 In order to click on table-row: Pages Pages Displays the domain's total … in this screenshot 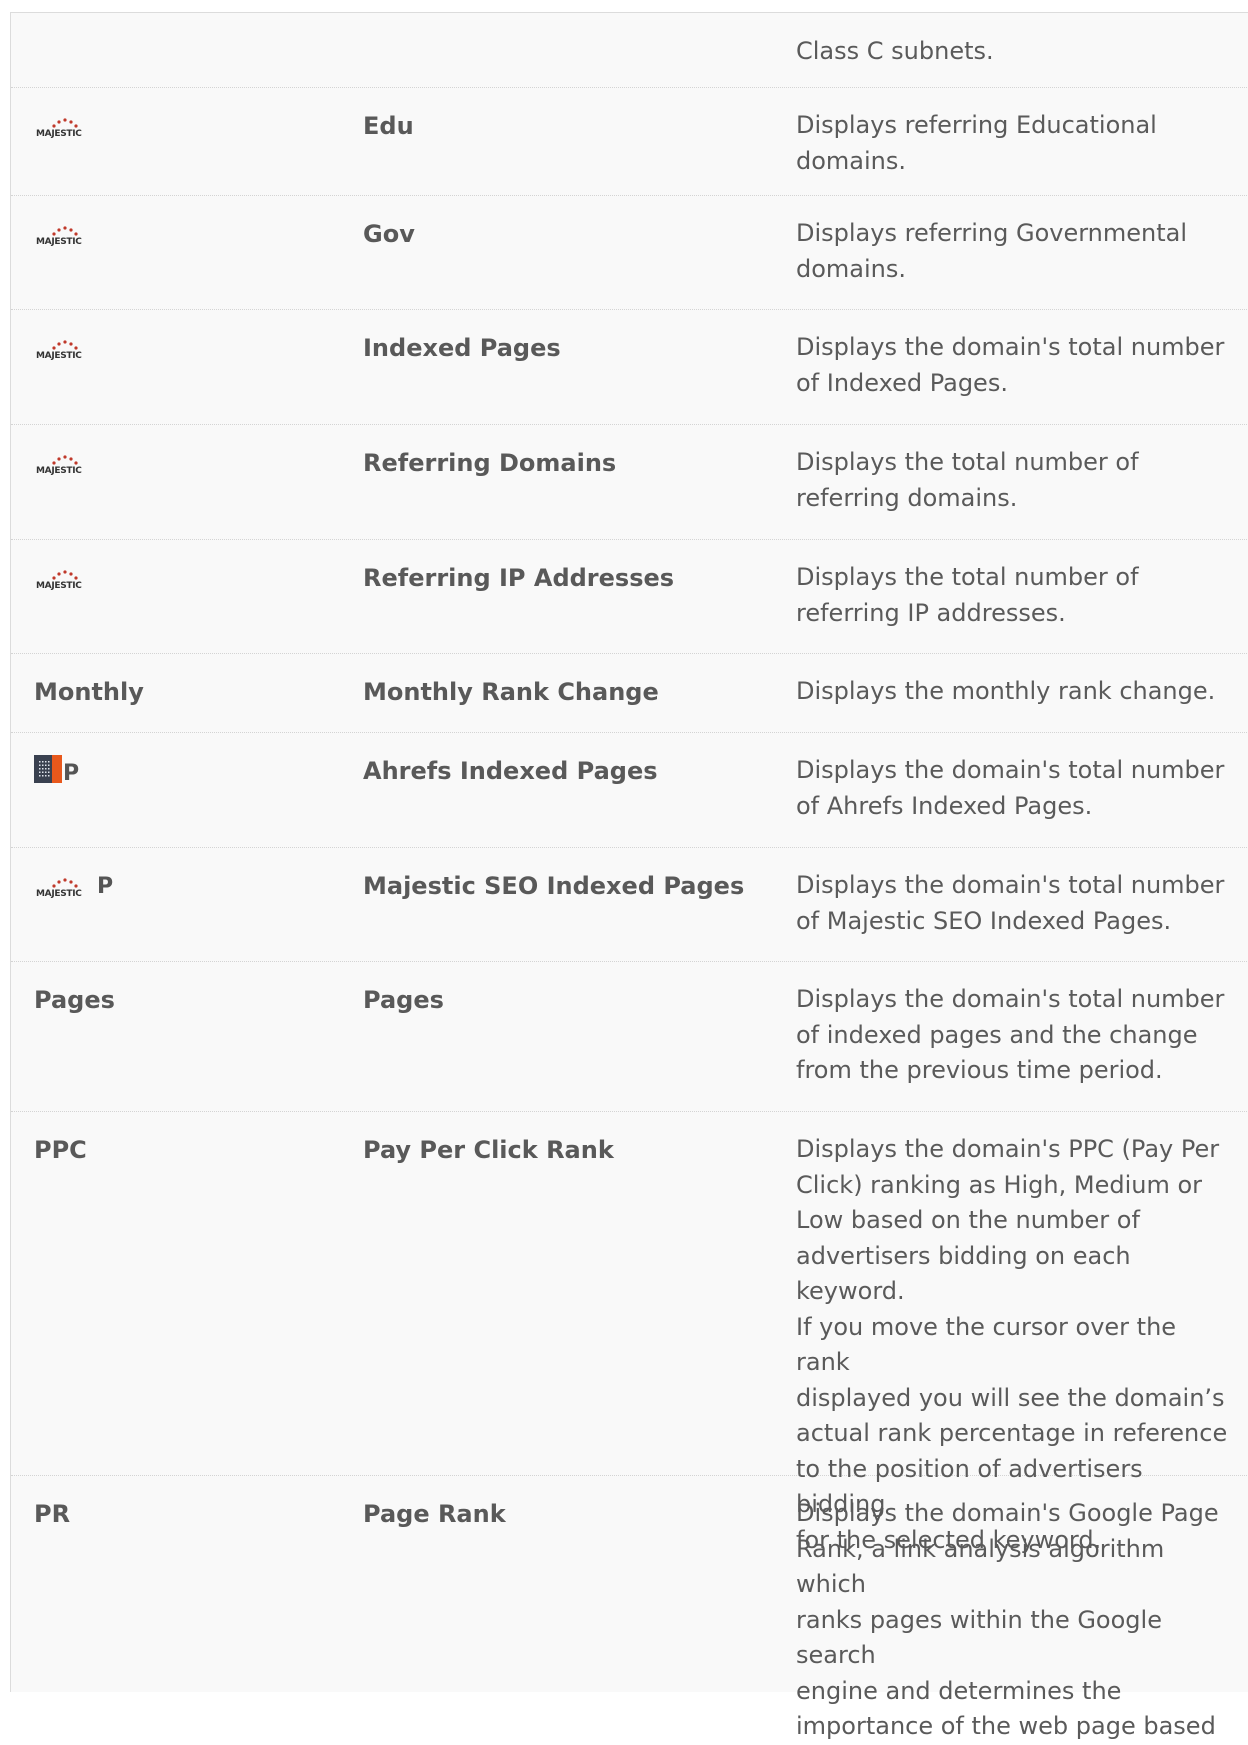, I will do `click(629, 1037)`.